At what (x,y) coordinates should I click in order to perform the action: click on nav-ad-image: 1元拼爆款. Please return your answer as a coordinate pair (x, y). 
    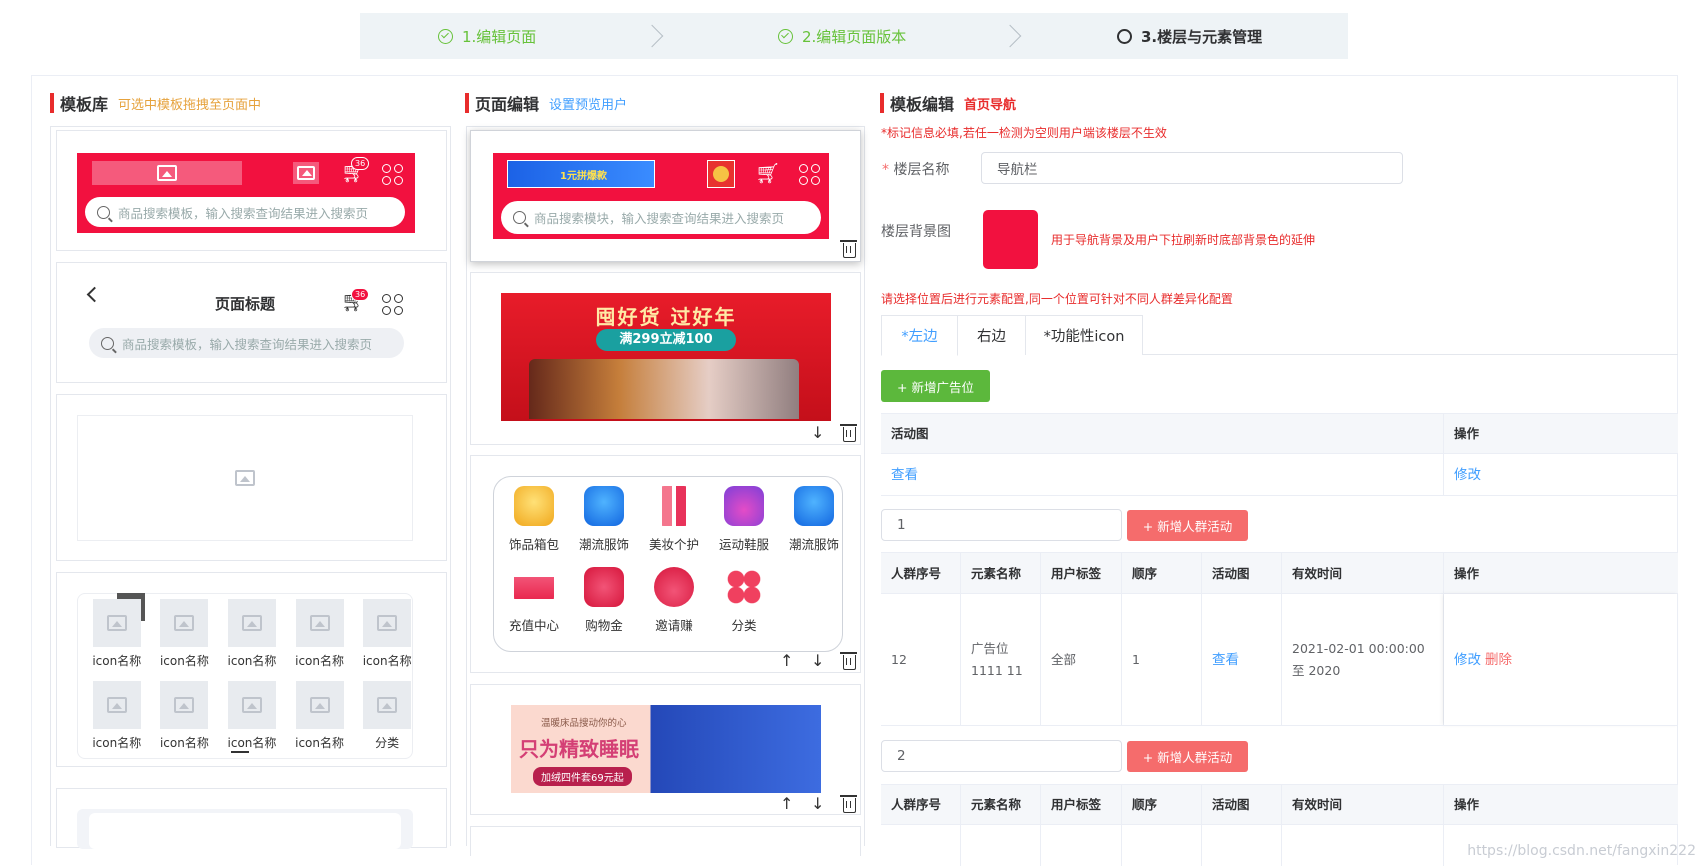
    Looking at the image, I should click on (581, 174).